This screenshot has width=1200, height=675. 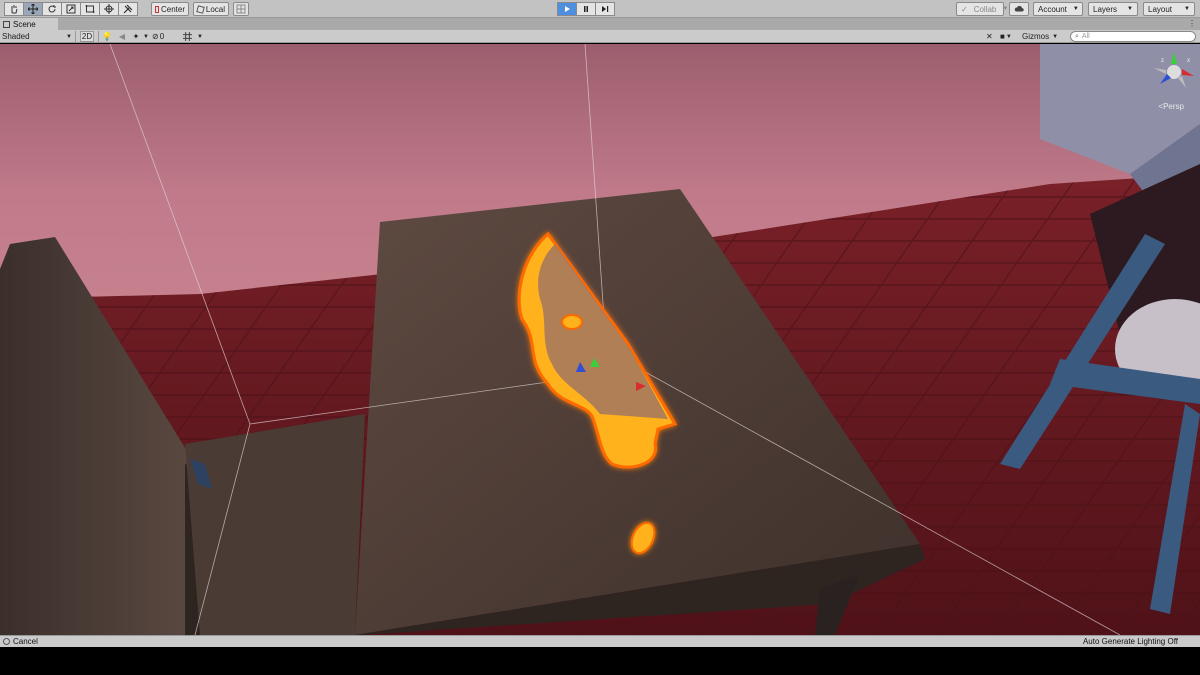 I want to click on svg-text: z, so click(x=1162, y=61).